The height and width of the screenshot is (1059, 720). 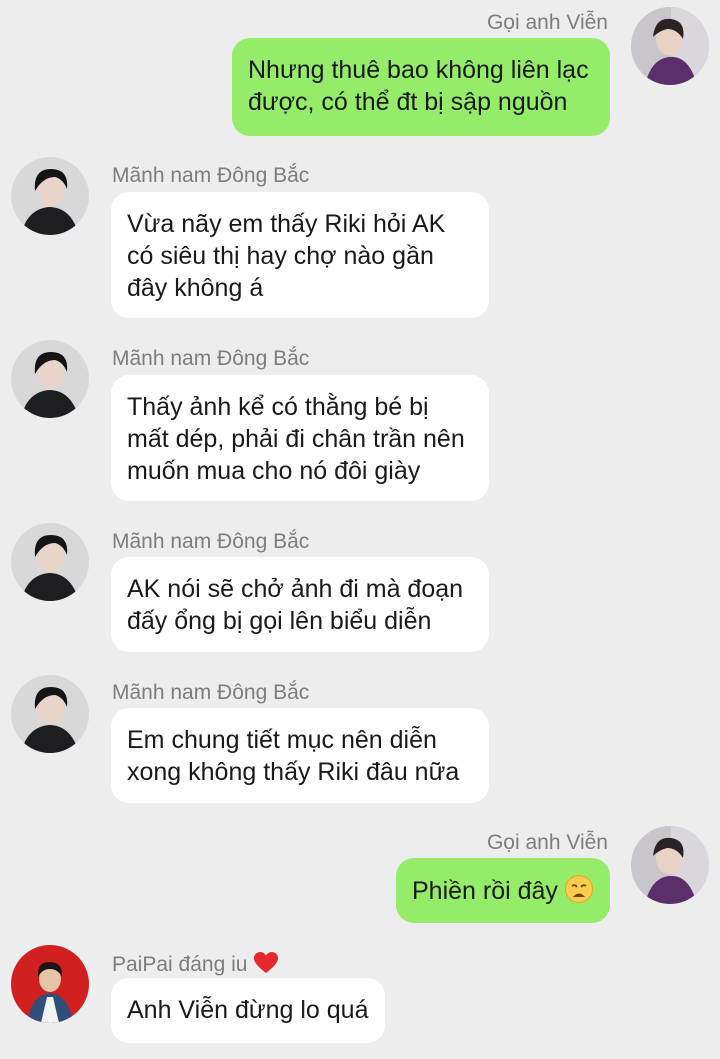 What do you see at coordinates (295, 589) in the screenshot?
I see `message-text-line: AK nói sẽ chở ảnh đi mà đoạn` at bounding box center [295, 589].